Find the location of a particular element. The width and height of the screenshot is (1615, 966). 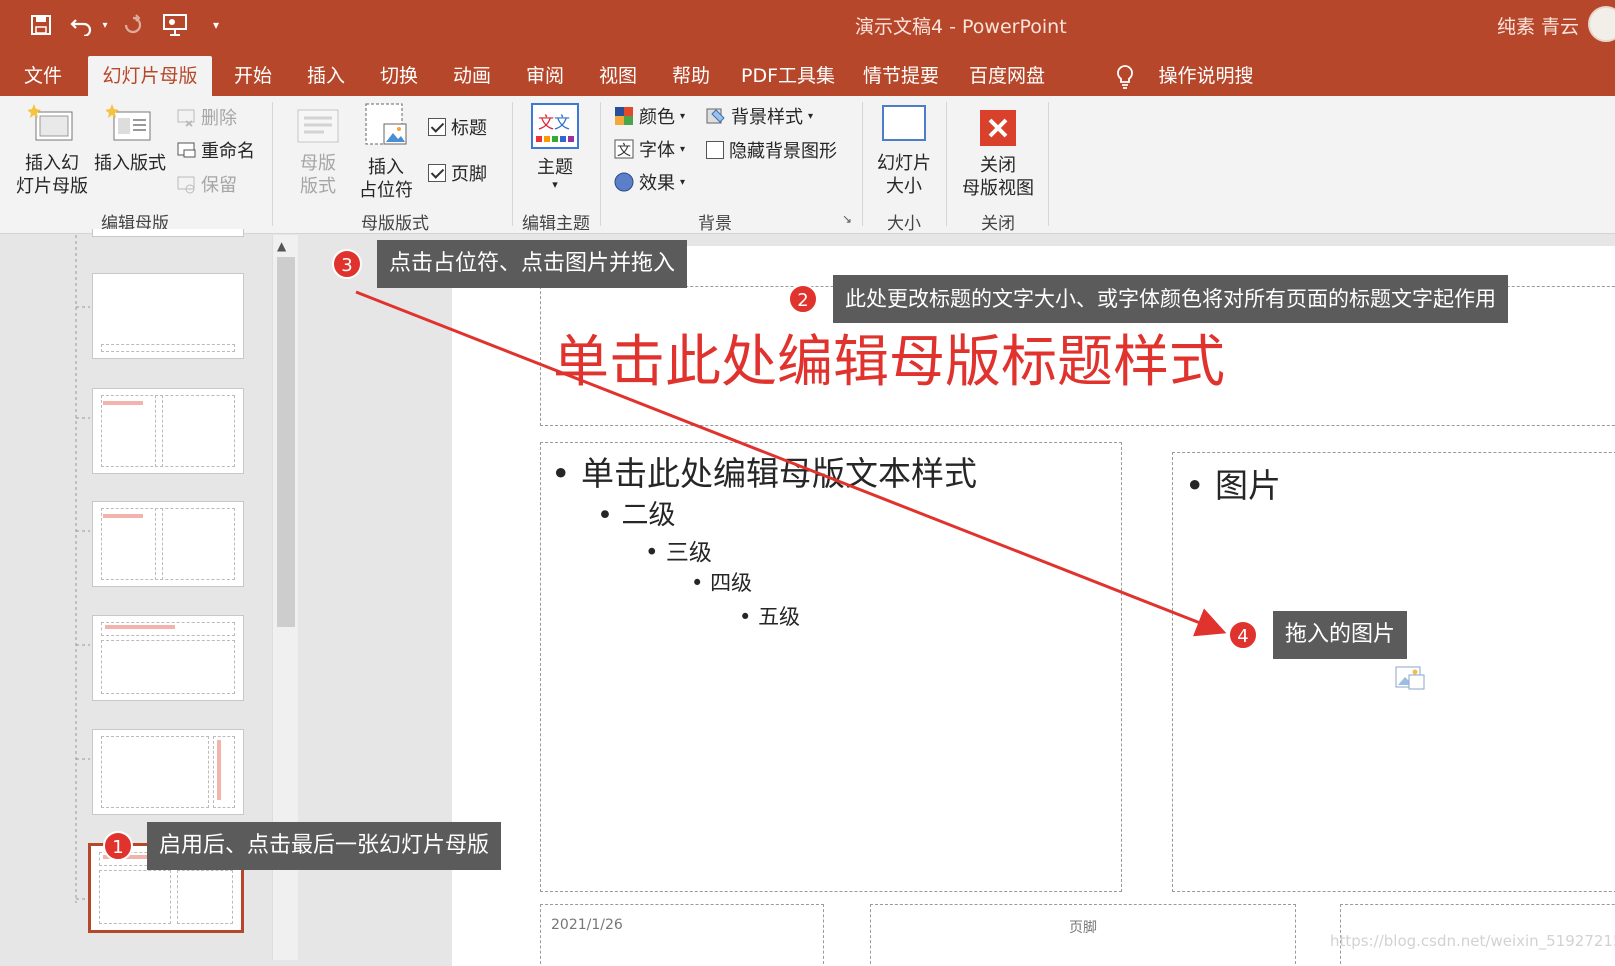

effects-label: 效果 is located at coordinates (657, 183).